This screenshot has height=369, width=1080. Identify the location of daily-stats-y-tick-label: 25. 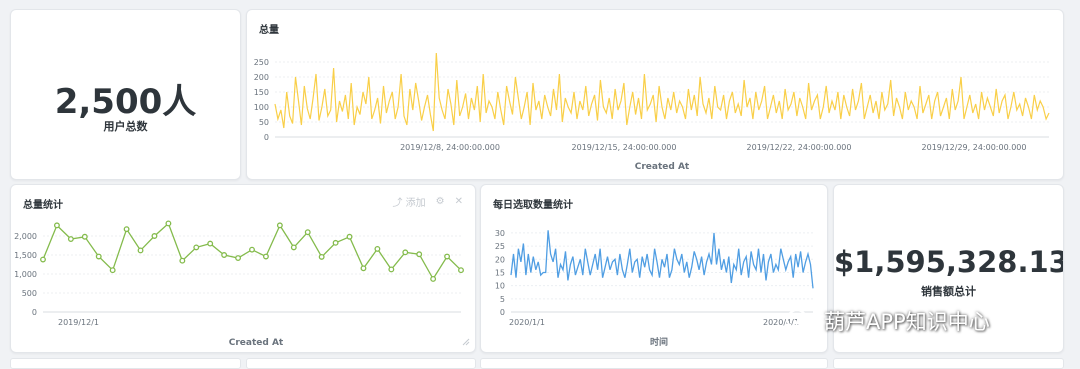
(500, 246).